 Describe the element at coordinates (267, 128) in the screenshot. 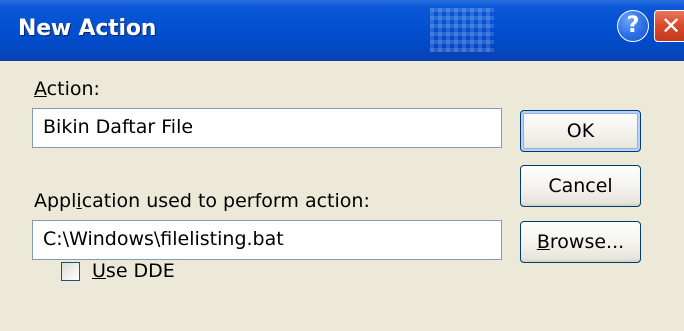

I see `action-input: Bikin Daftar File` at that location.